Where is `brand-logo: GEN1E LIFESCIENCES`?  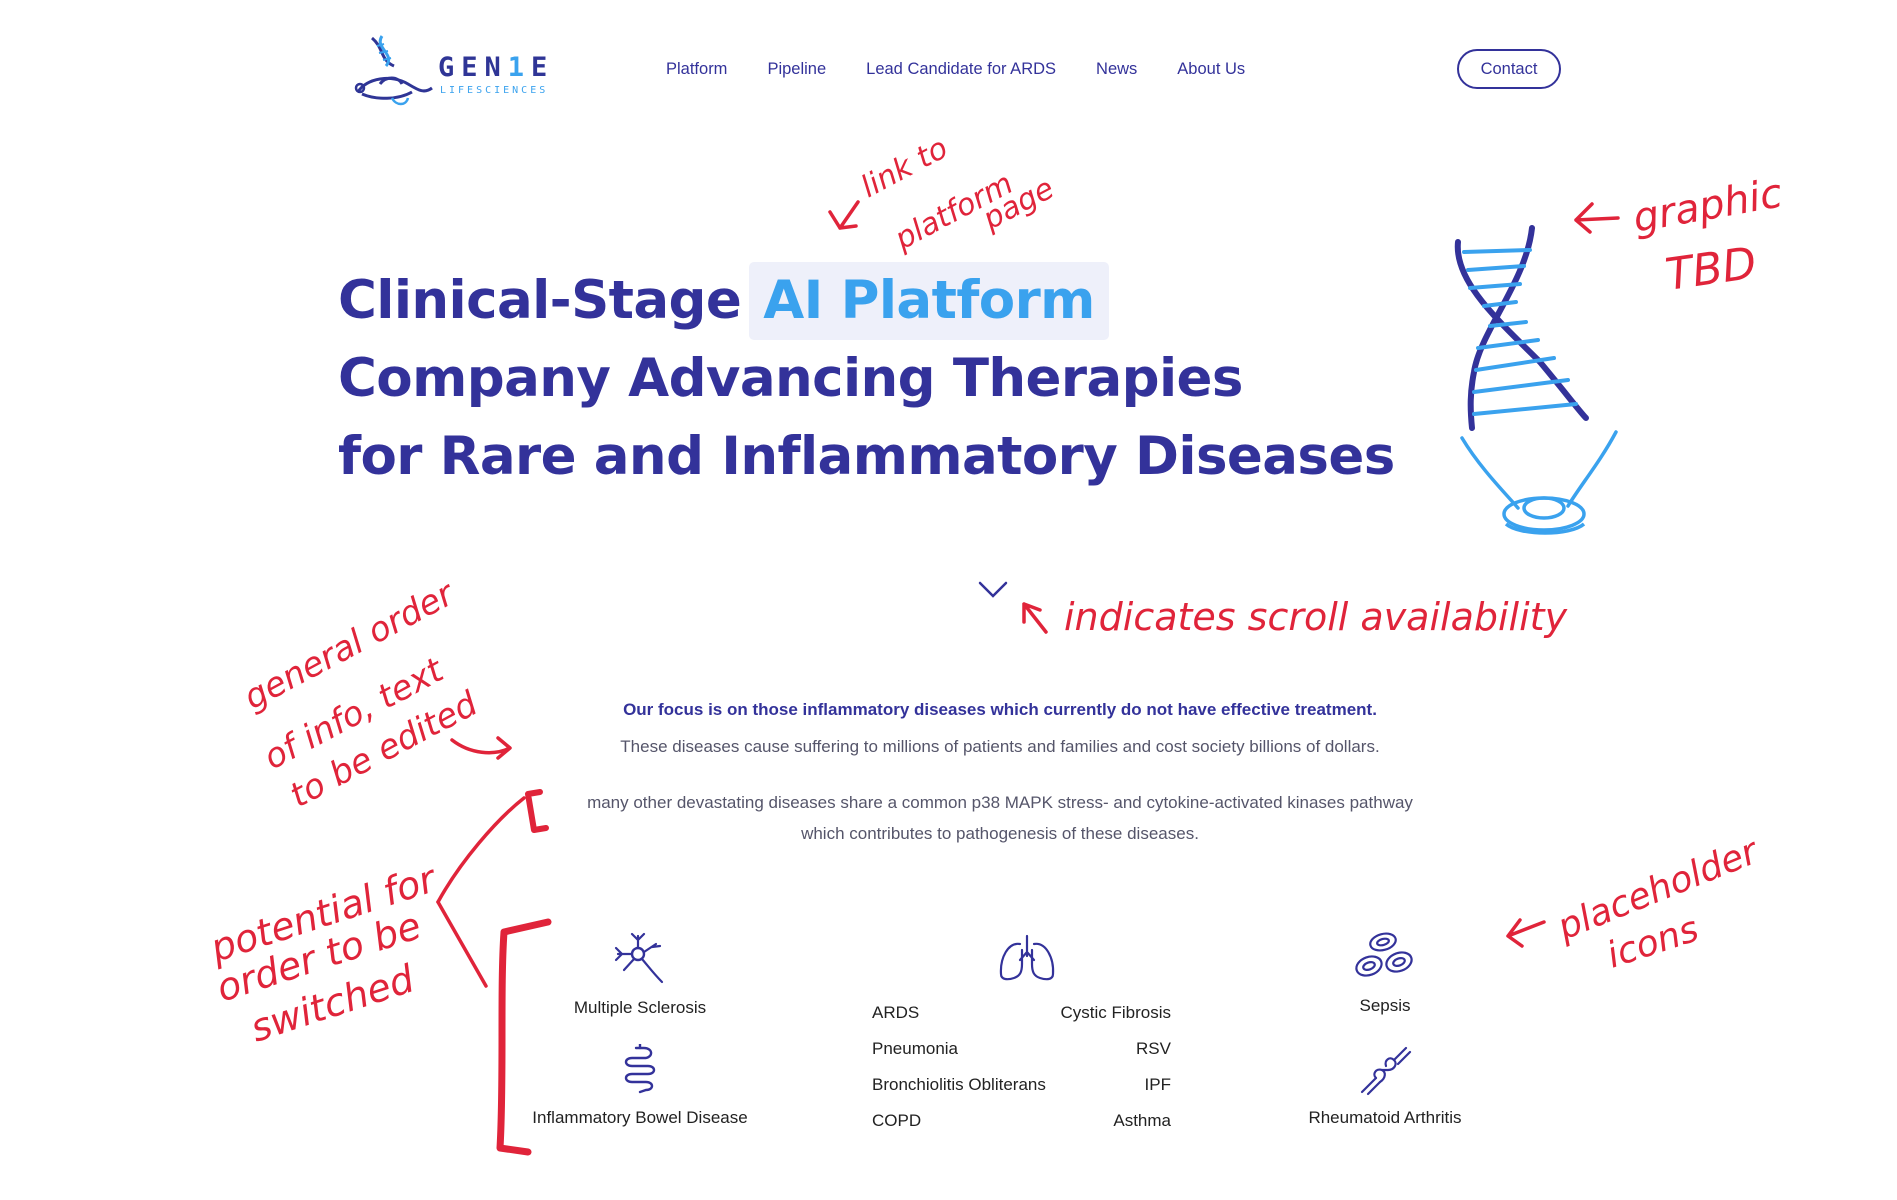
brand-logo: GEN1E LIFESCIENCES is located at coordinates (452, 70).